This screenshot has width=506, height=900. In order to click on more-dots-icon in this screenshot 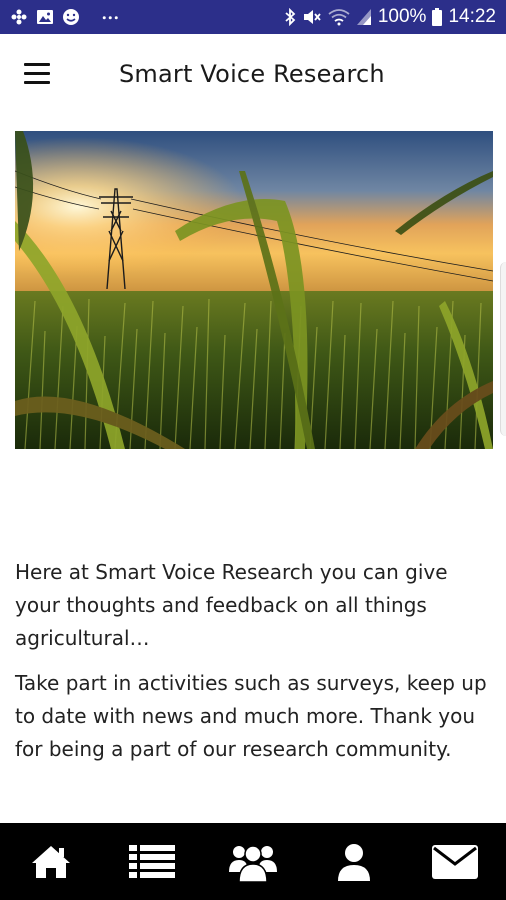, I will do `click(110, 18)`.